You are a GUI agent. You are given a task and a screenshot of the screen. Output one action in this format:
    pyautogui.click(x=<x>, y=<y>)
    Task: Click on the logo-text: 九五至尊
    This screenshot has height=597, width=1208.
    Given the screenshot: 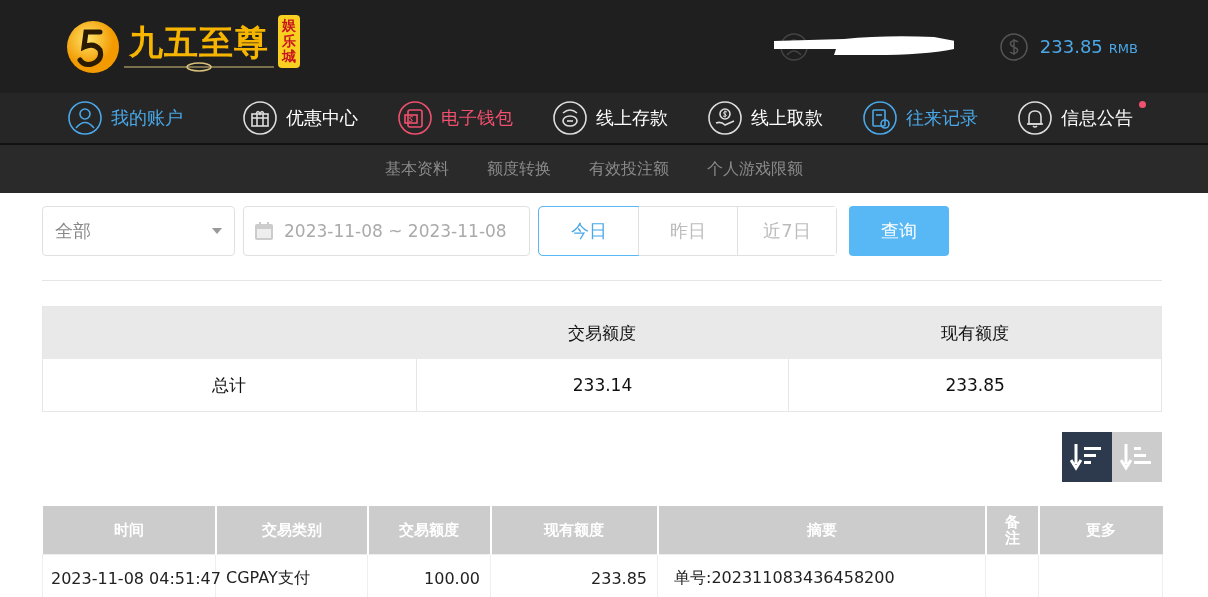 What is the action you would take?
    pyautogui.click(x=199, y=41)
    